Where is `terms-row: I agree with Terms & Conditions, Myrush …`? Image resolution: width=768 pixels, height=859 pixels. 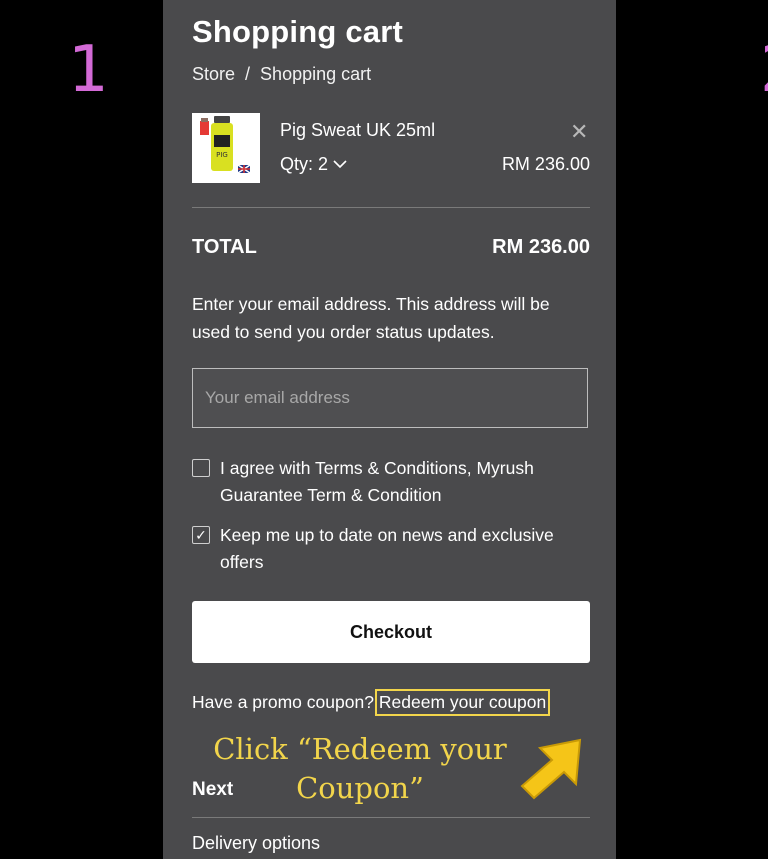
terms-row: I agree with Terms & Conditions, Myrush … is located at coordinates (391, 482).